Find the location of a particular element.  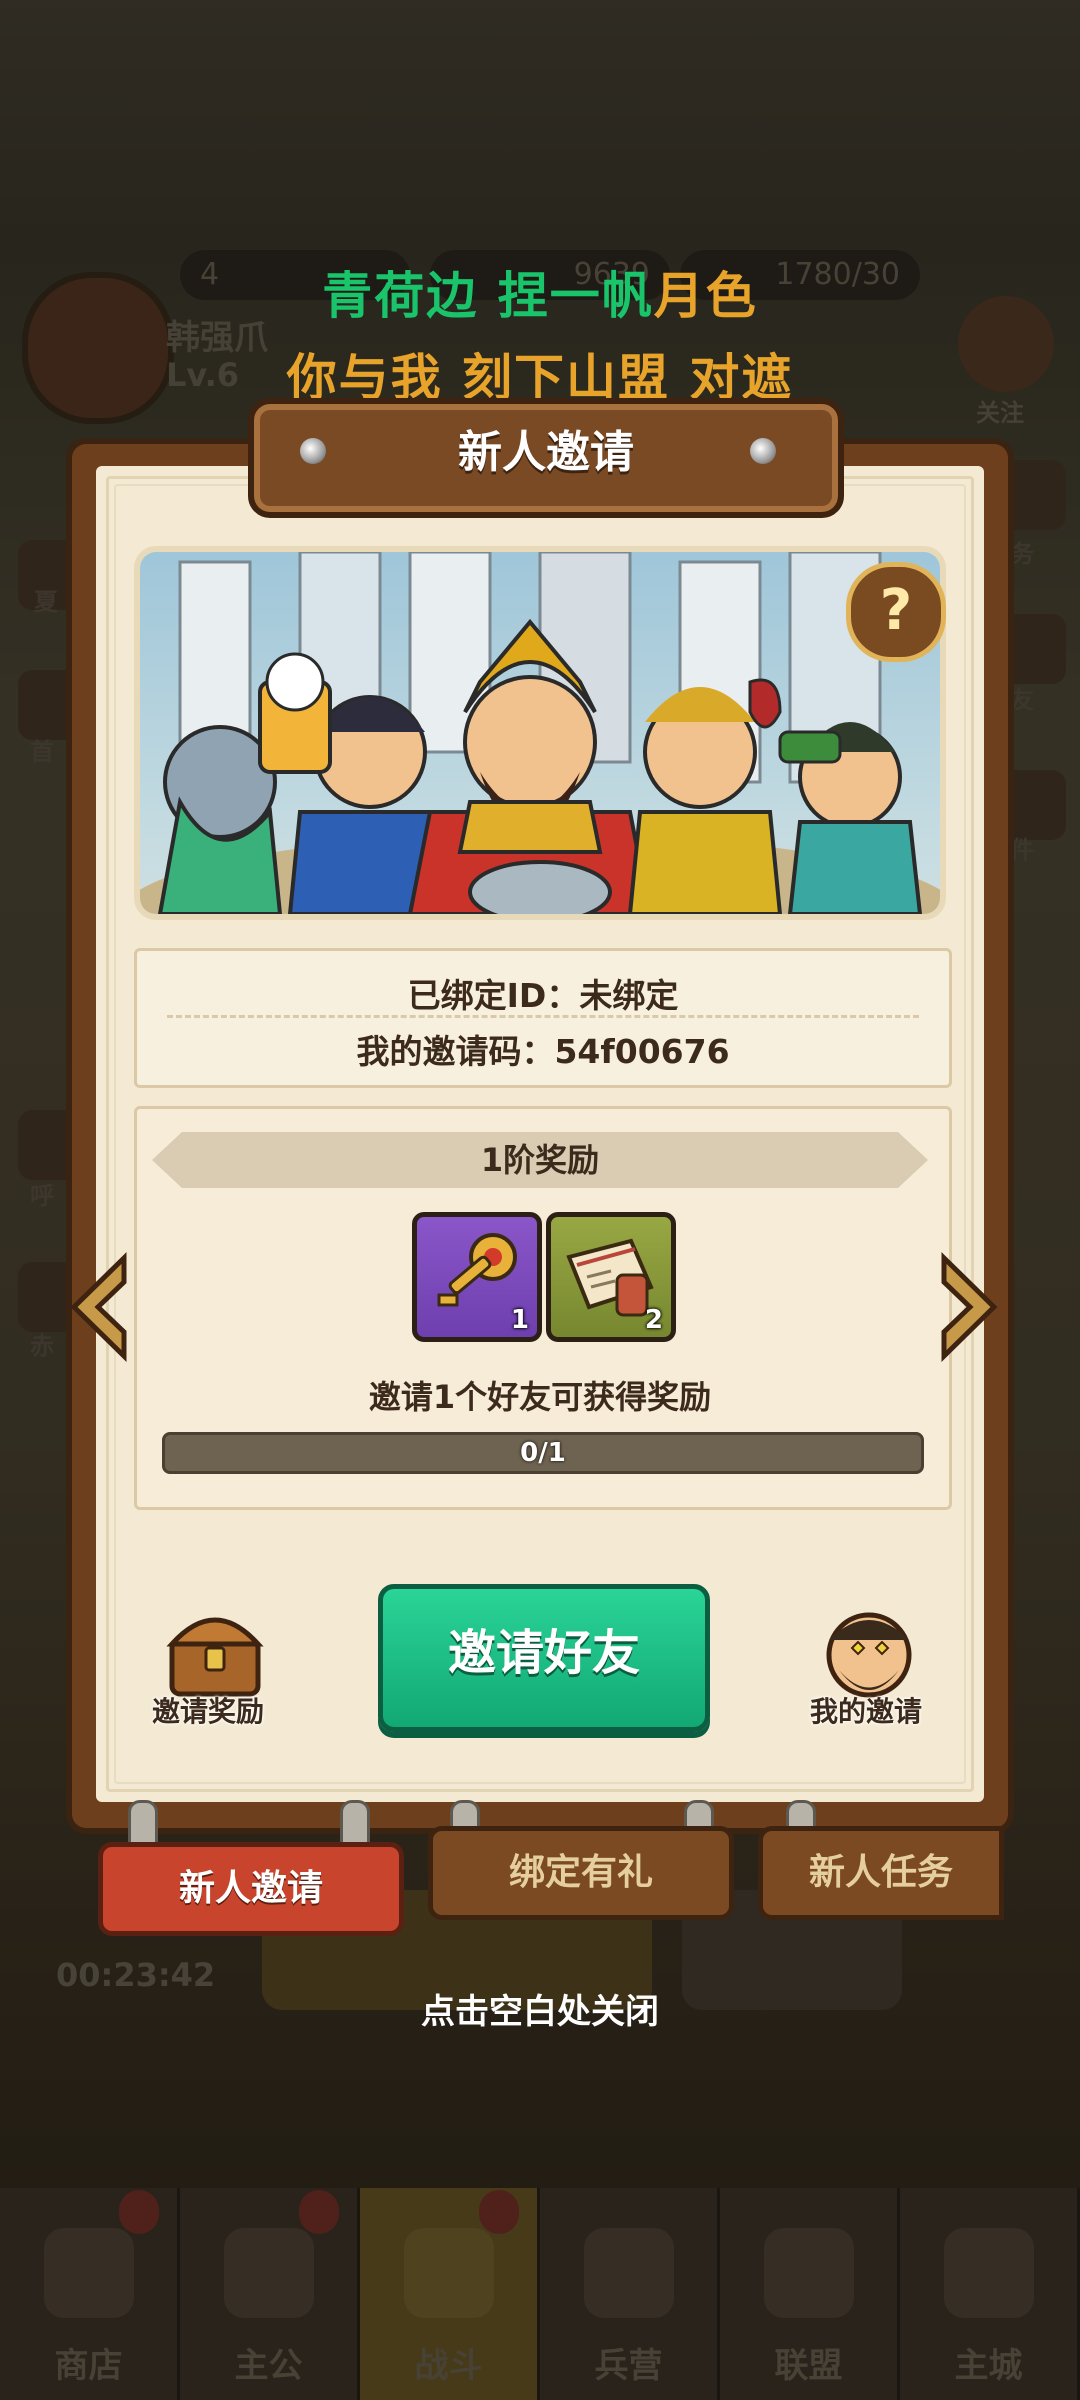

lyric-line-1: 青荷边 捏一帆月色 is located at coordinates (540, 292).